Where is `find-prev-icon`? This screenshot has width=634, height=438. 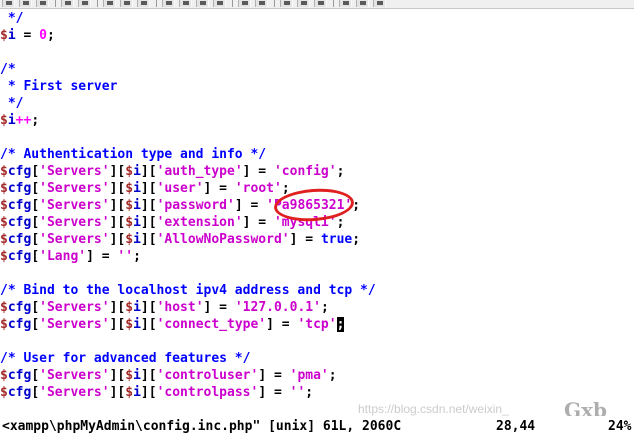
find-prev-icon is located at coordinates (203, 3).